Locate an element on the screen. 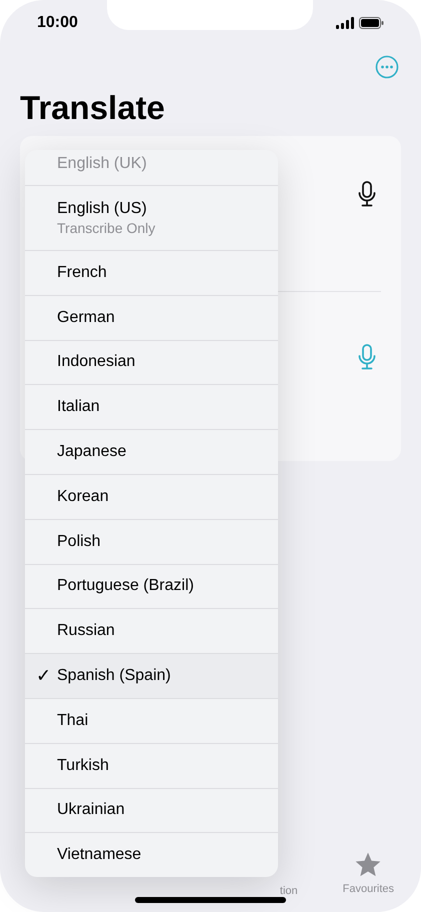 The height and width of the screenshot is (912, 421). language-option: Korean is located at coordinates (151, 496).